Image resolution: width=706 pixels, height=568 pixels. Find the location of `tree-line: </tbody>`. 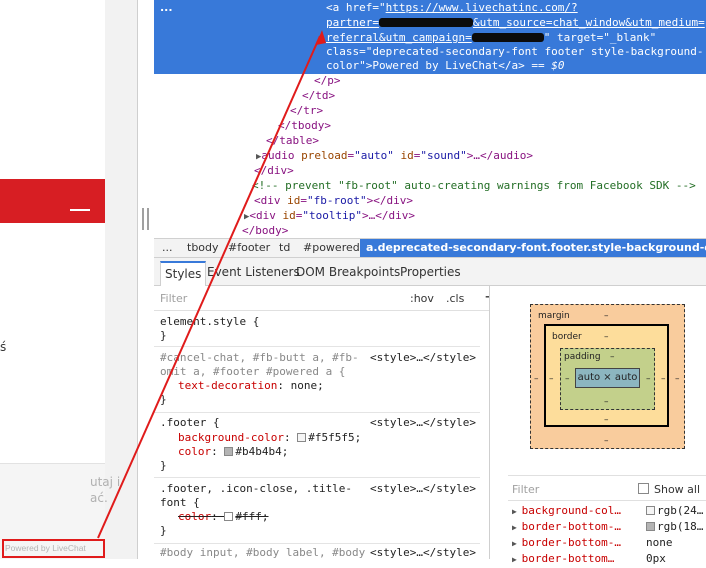

tree-line: </tbody> is located at coordinates (430, 126).